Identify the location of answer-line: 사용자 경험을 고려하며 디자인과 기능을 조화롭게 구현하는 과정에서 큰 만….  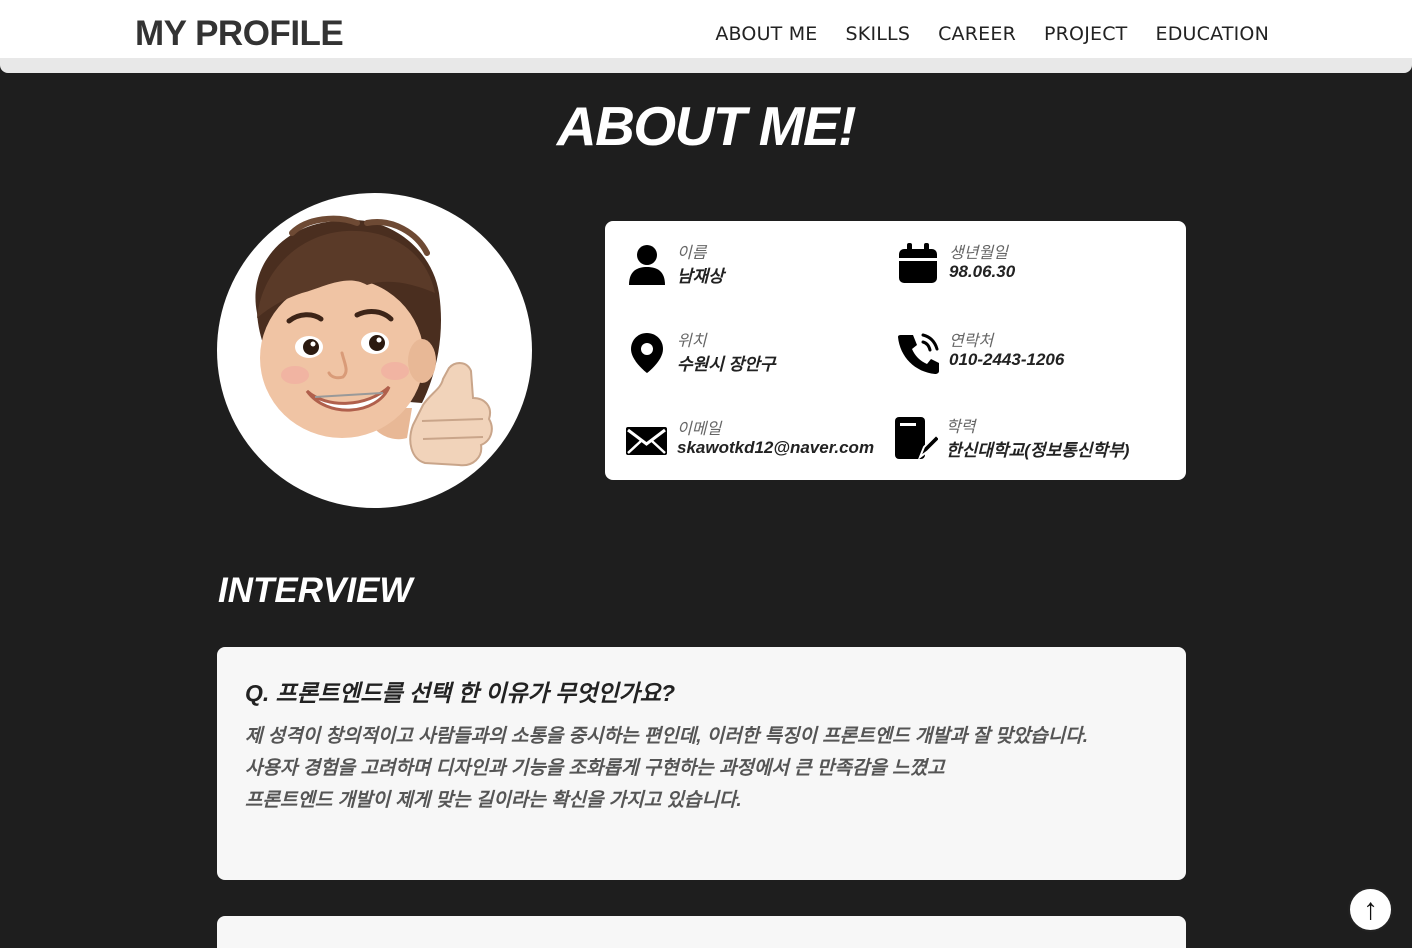
(595, 768).